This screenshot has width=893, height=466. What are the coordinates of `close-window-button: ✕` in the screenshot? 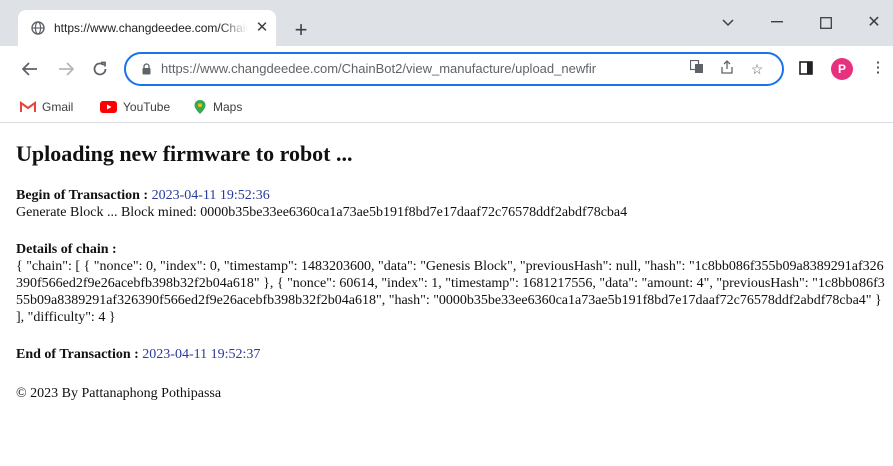 It's located at (874, 23).